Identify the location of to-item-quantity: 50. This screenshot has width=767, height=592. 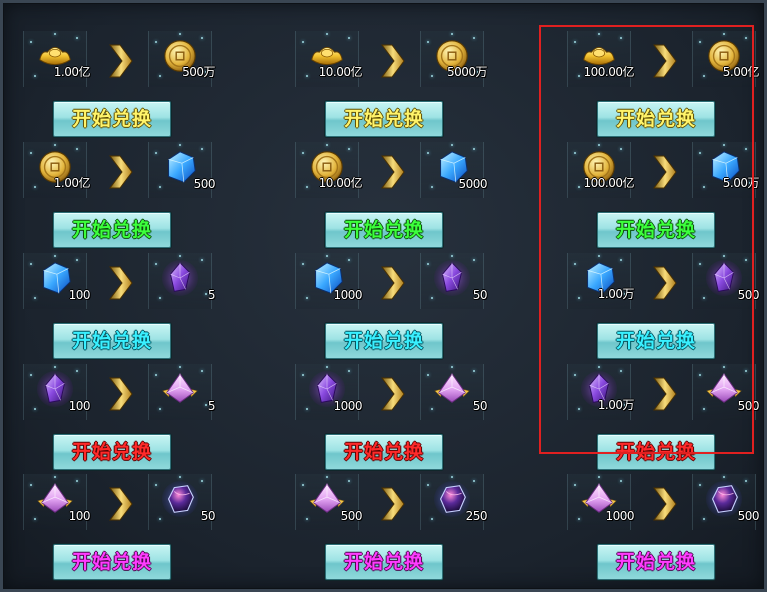
(480, 406).